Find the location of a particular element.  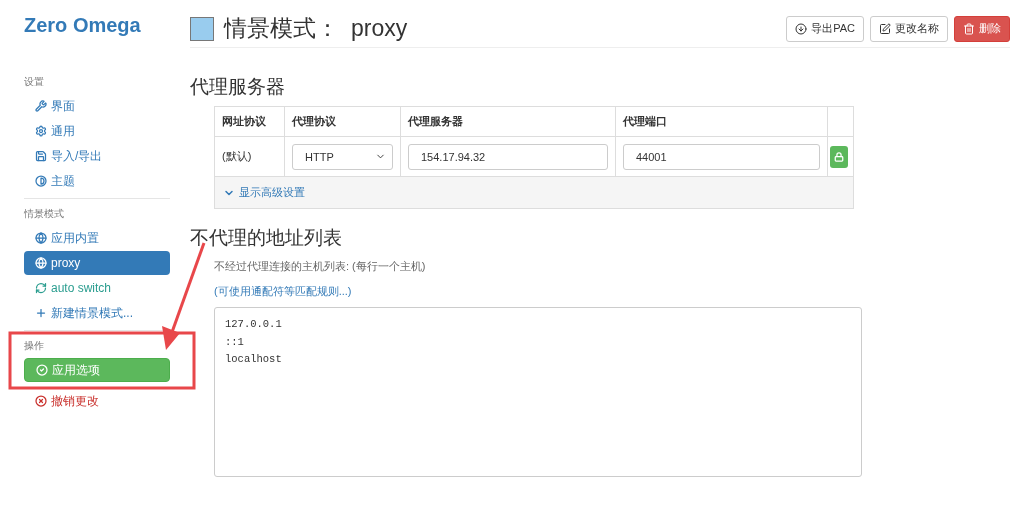

sidebar-item: 界面 is located at coordinates (97, 106).